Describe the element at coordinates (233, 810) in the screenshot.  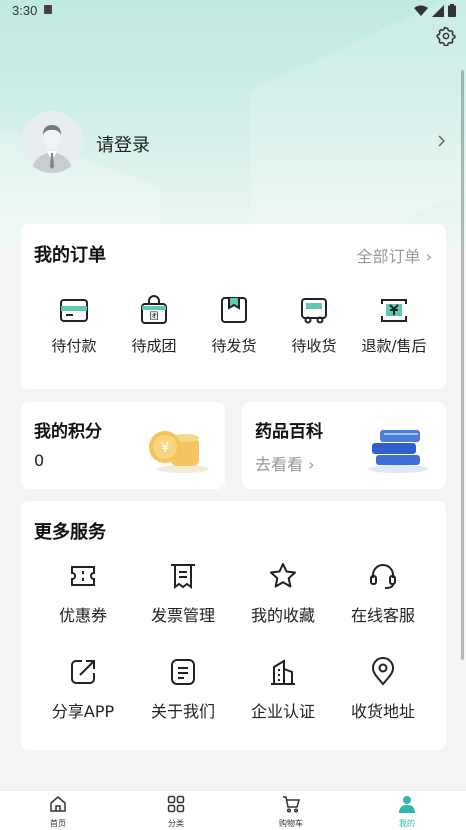
I see `bottom-tab-bar: 首页 分类 购物车 我的` at that location.